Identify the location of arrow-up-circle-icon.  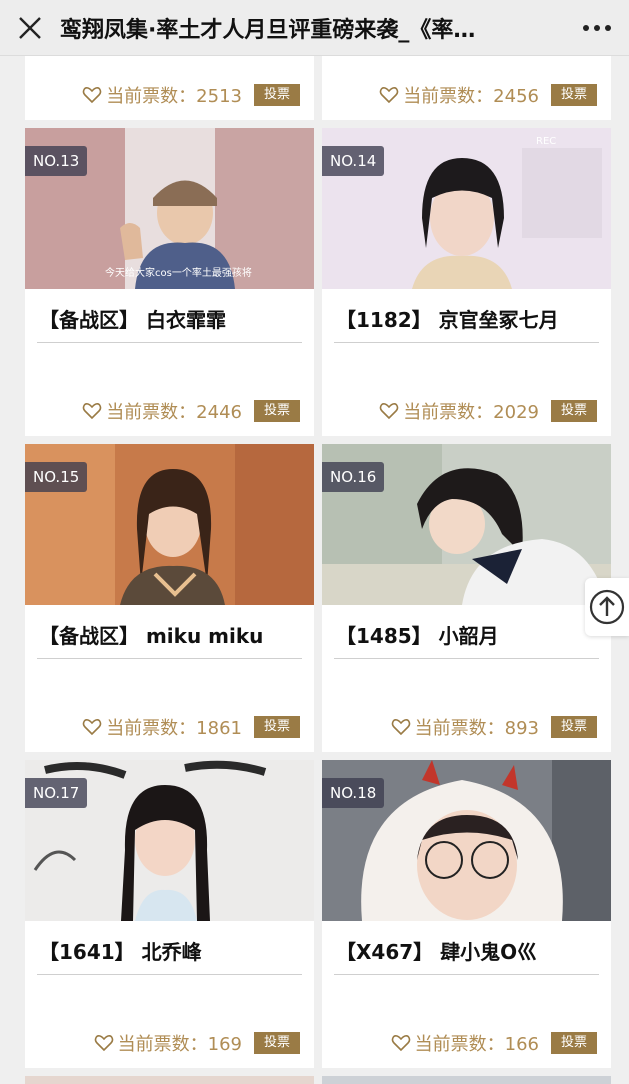
(607, 607).